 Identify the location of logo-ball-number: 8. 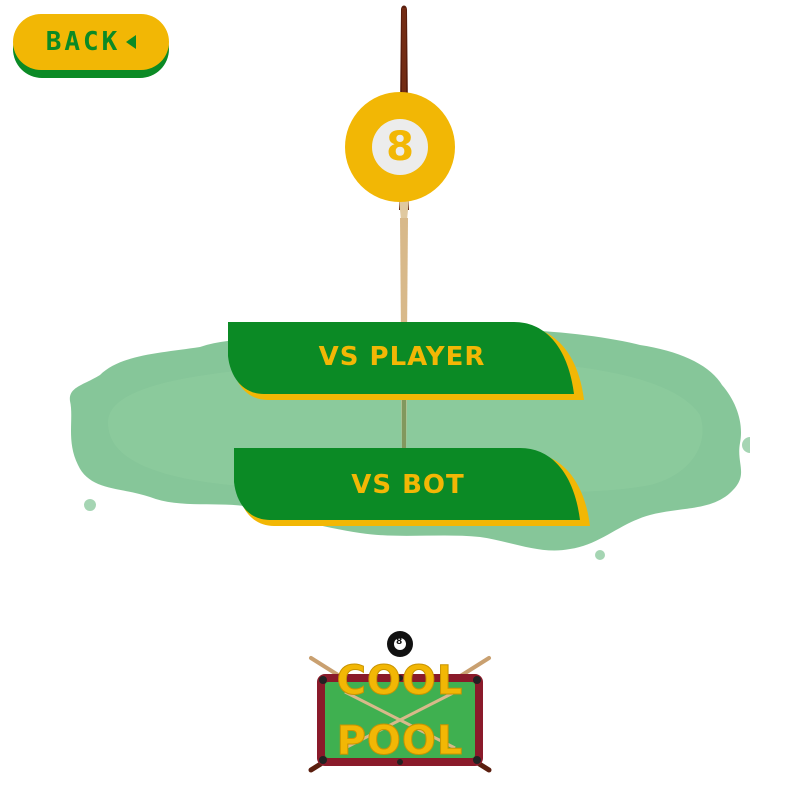
(399, 642).